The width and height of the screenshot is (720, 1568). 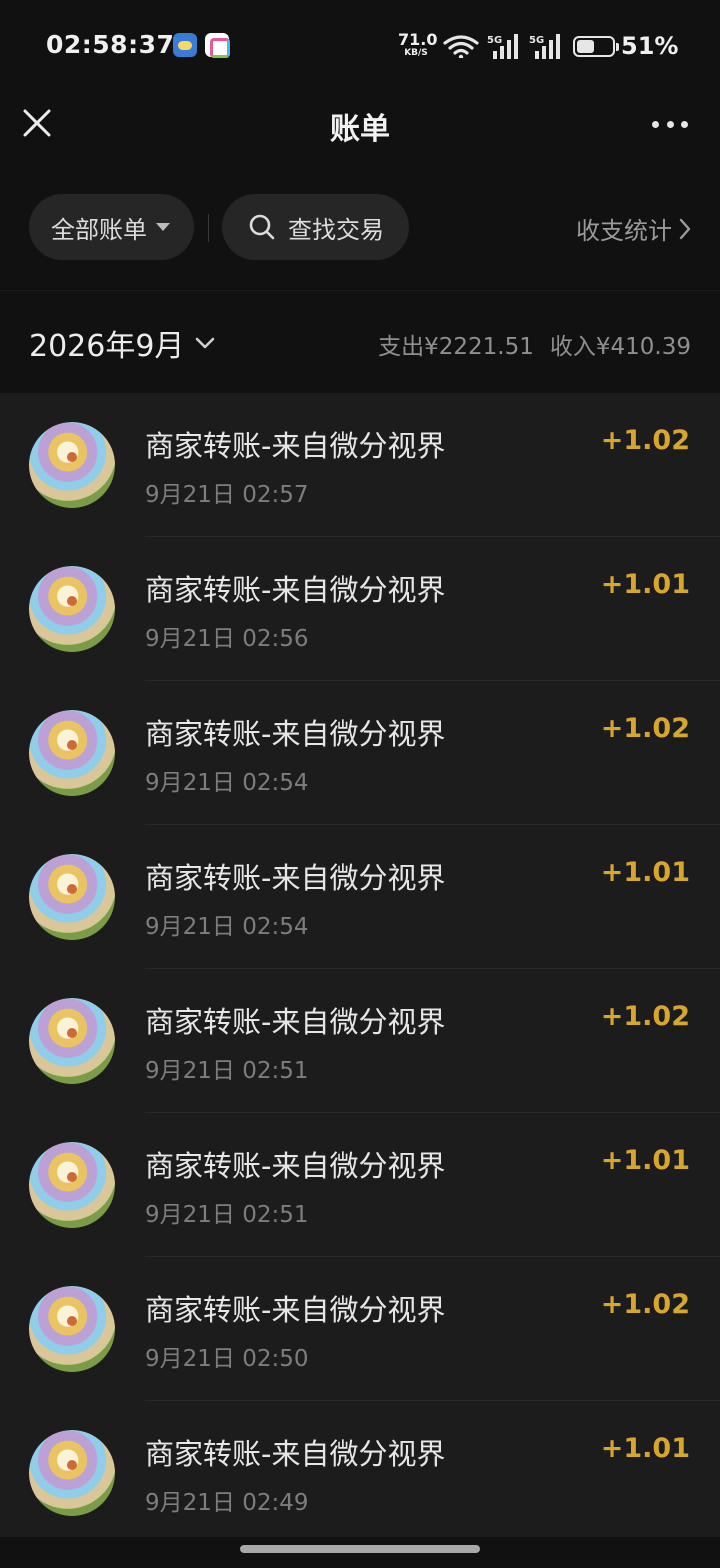 I want to click on transaction-item: 商家转账-来自微分视界 9月21日 02:56 +1.01, so click(x=360, y=609).